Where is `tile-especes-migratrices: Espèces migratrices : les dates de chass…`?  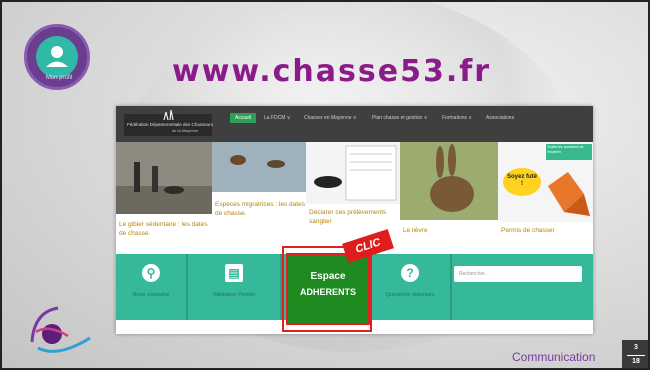 tile-especes-migratrices: Espèces migratrices : les dates de chass… is located at coordinates (259, 195).